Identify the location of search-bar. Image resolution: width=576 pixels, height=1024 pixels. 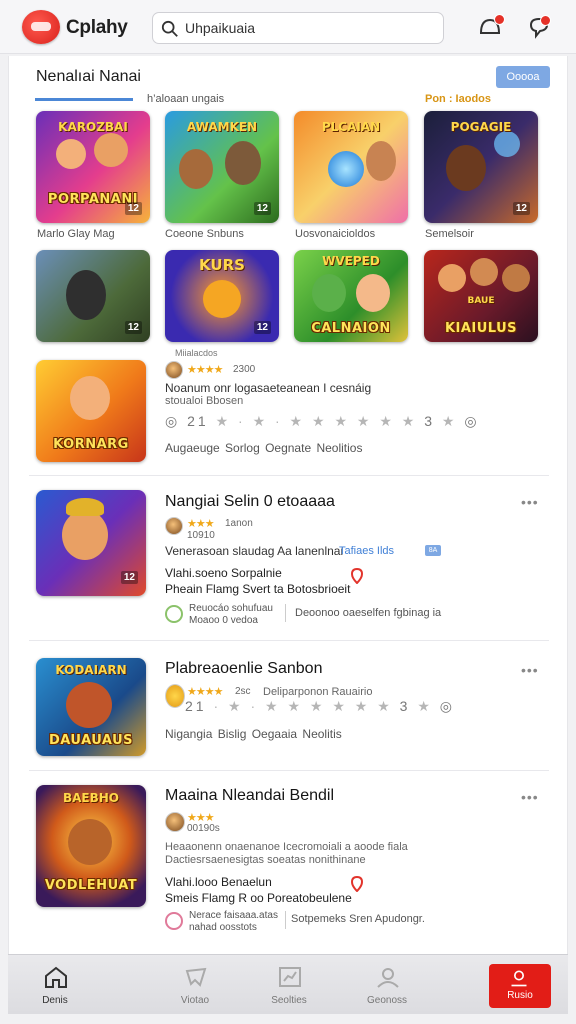
(298, 28).